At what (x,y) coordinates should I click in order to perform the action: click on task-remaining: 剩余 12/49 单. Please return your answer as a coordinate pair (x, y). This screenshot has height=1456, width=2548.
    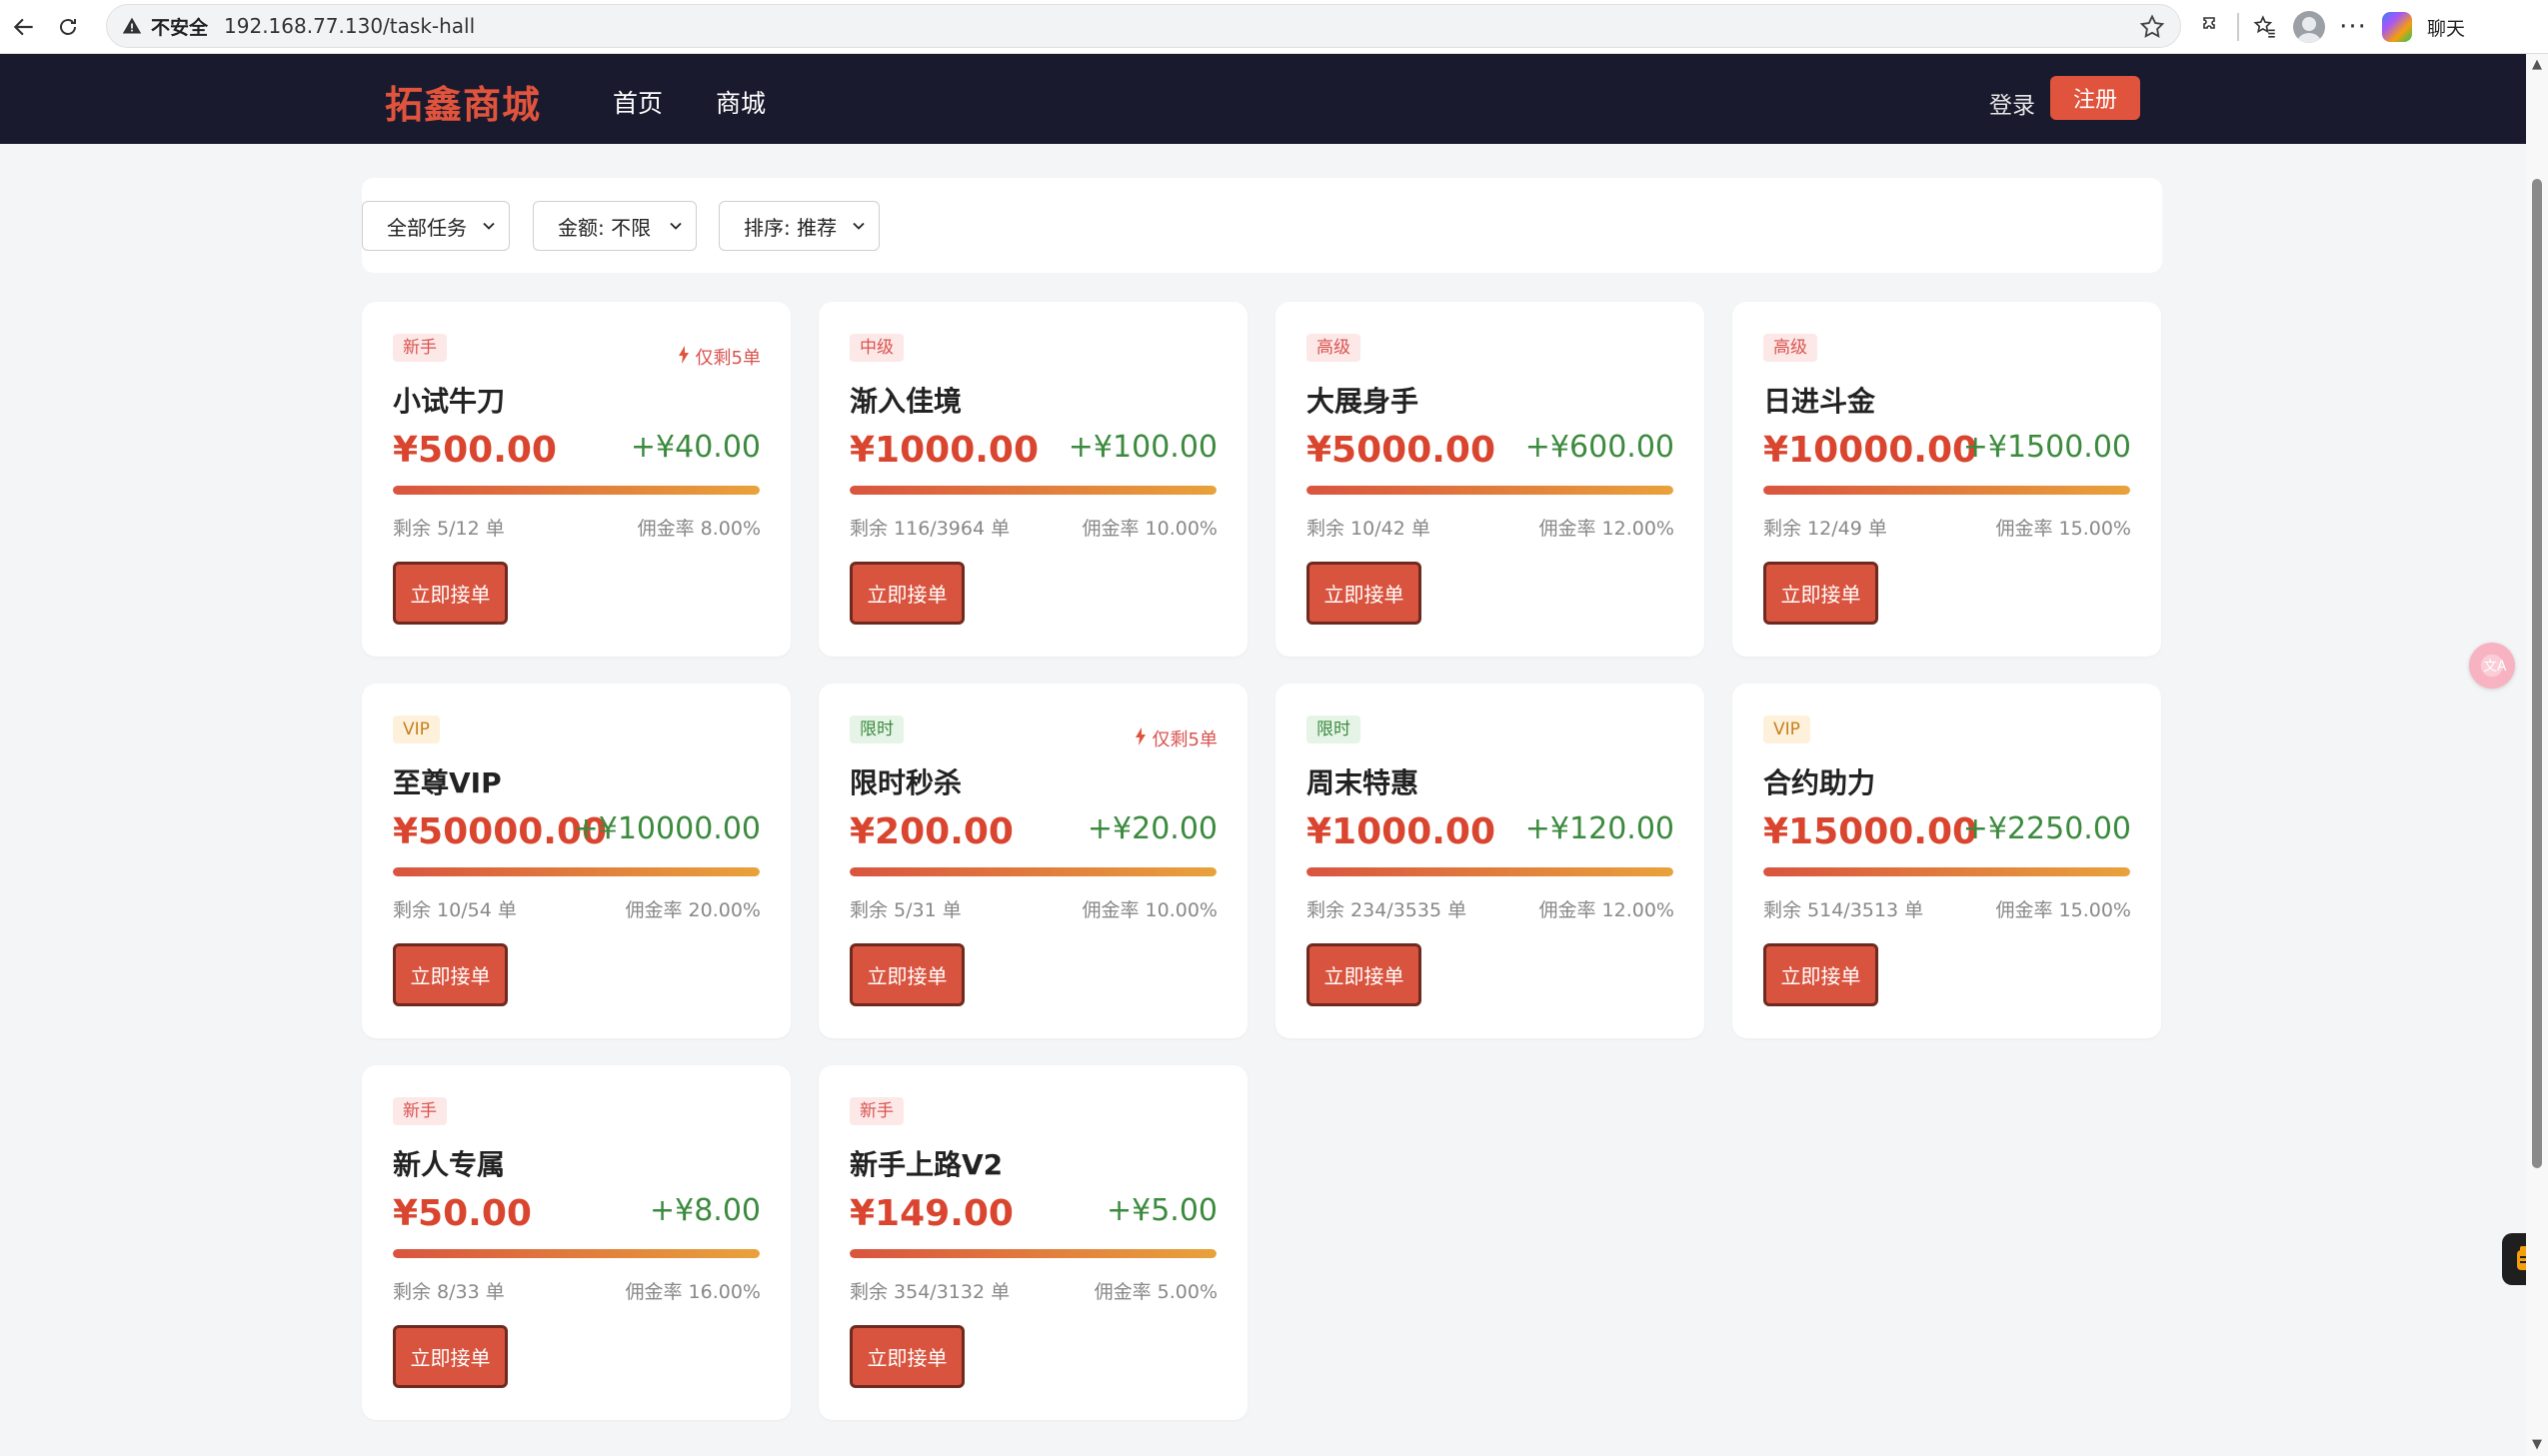
    Looking at the image, I should click on (1825, 529).